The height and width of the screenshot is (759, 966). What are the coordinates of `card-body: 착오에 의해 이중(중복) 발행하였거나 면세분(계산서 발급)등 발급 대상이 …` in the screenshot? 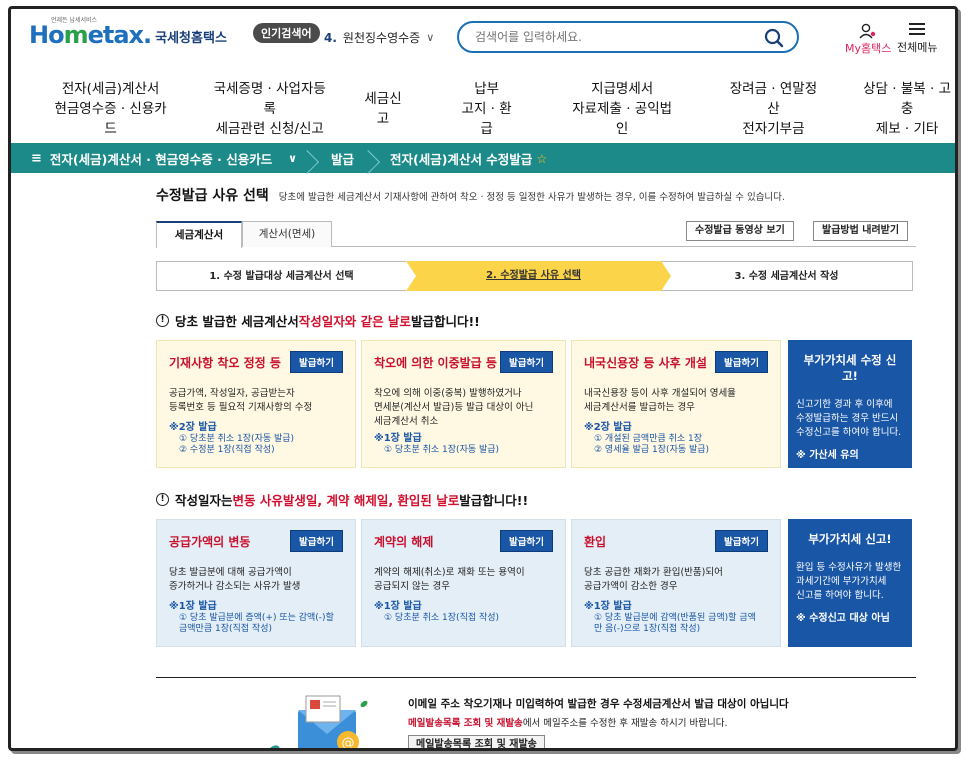 It's located at (454, 407).